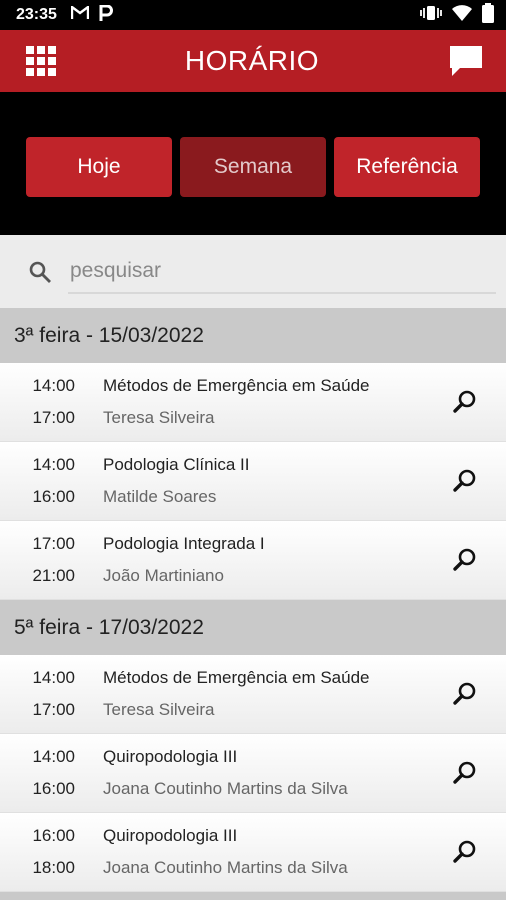 The width and height of the screenshot is (506, 900). I want to click on vibrate-icon, so click(431, 15).